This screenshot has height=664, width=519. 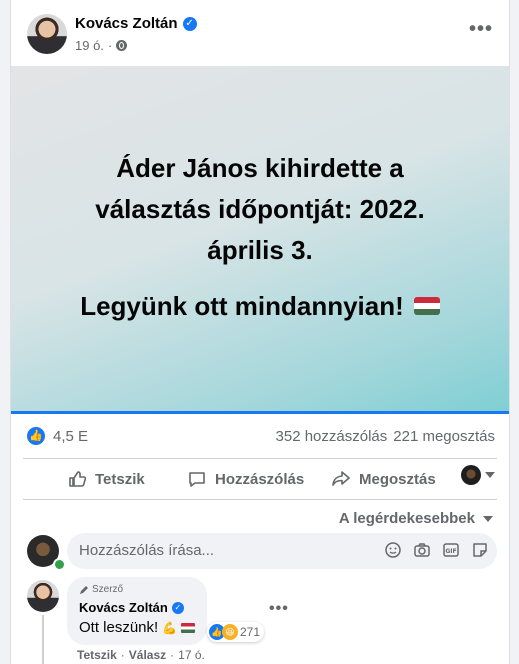 I want to click on comment-text-row: Ott leszünk! 💪, so click(x=137, y=627).